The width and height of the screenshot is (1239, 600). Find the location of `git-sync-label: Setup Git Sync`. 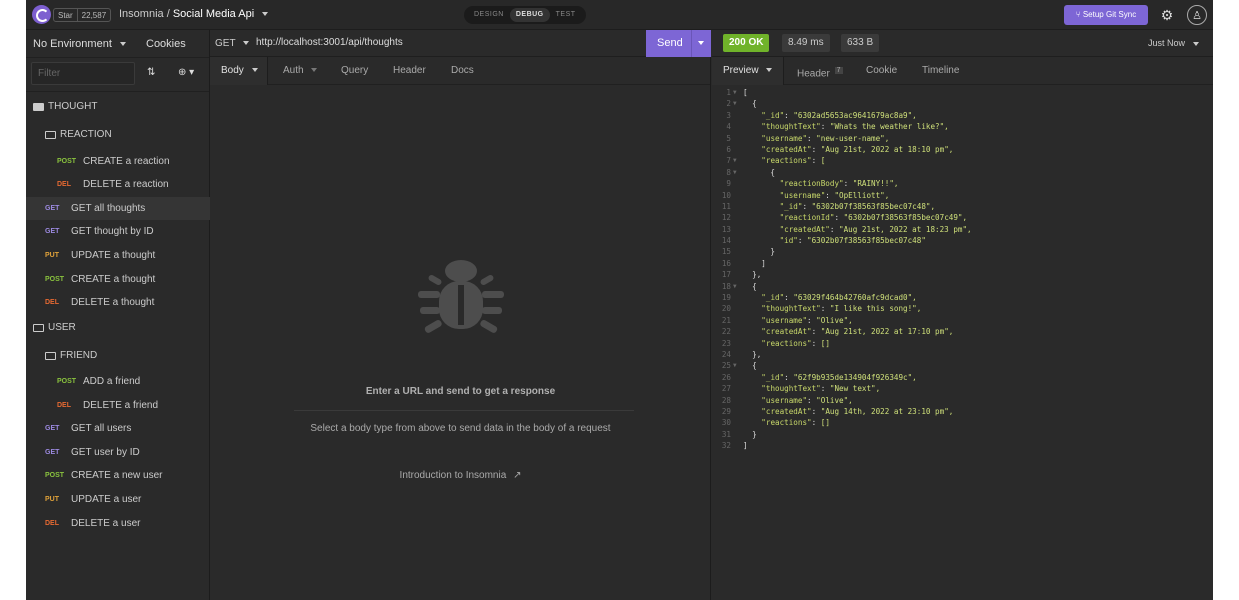

git-sync-label: Setup Git Sync is located at coordinates (1109, 14).